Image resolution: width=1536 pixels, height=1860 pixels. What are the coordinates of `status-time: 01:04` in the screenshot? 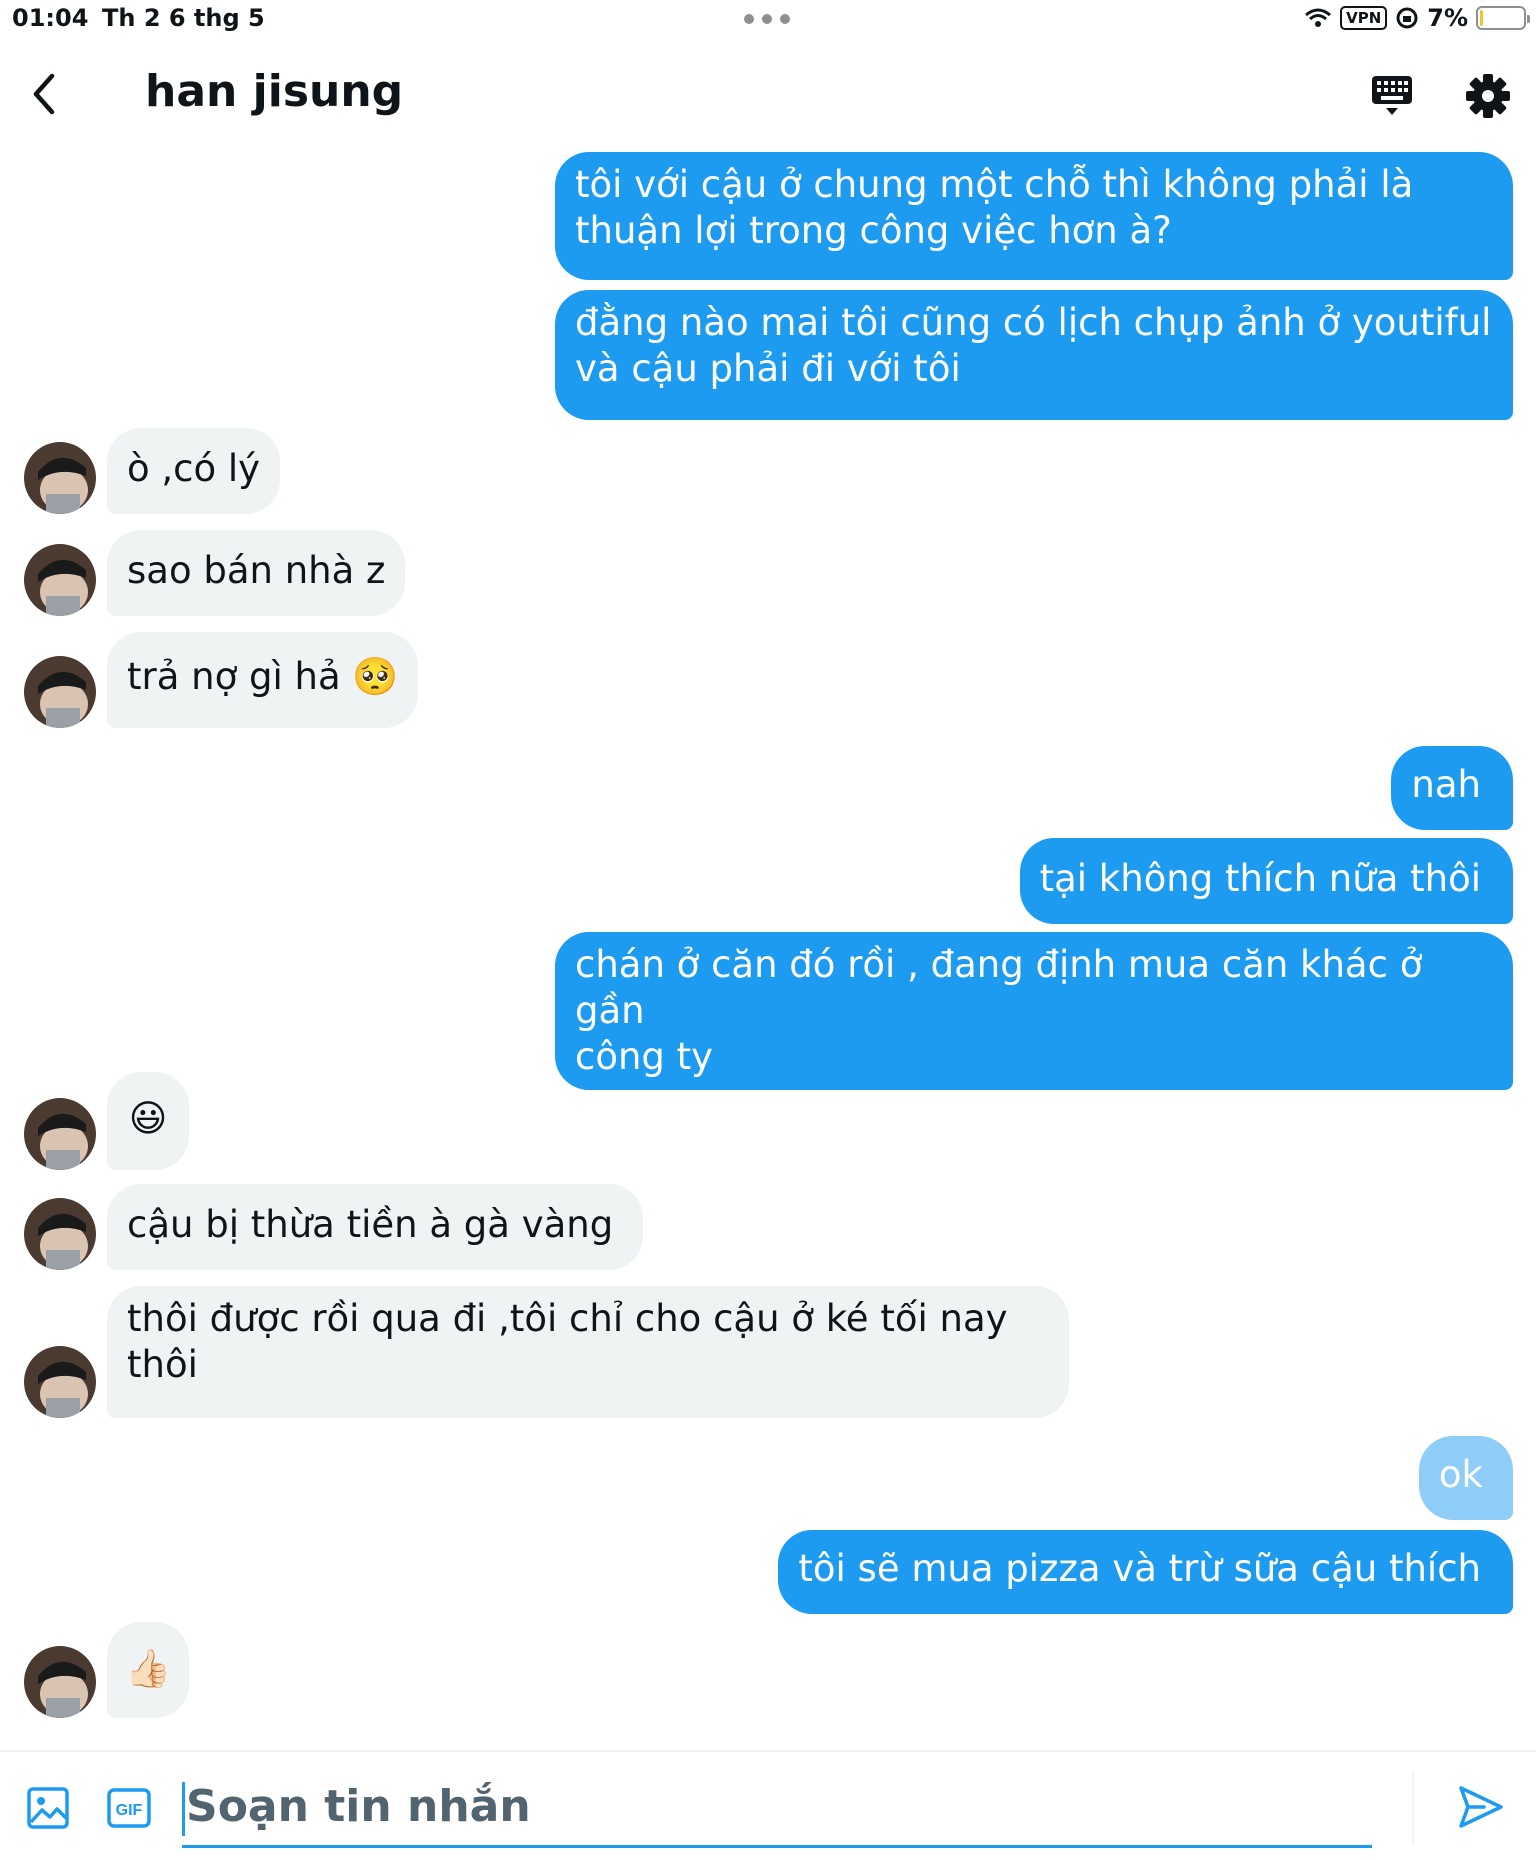 It's located at (50, 18).